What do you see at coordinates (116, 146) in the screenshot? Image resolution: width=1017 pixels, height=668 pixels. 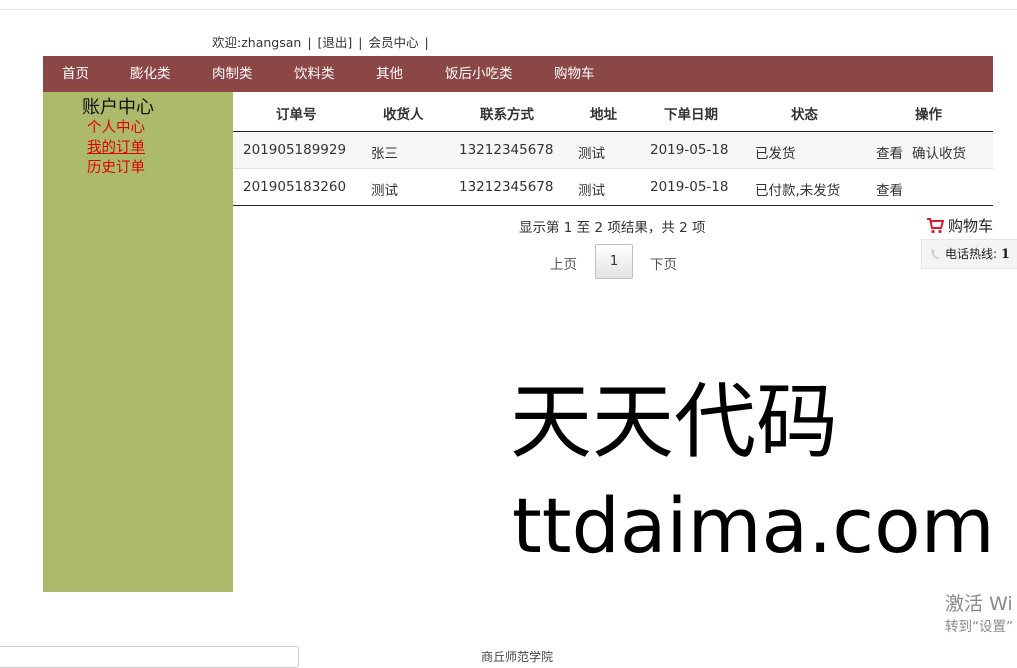 I see `sidebar-item-my-orders: 我的订单` at bounding box center [116, 146].